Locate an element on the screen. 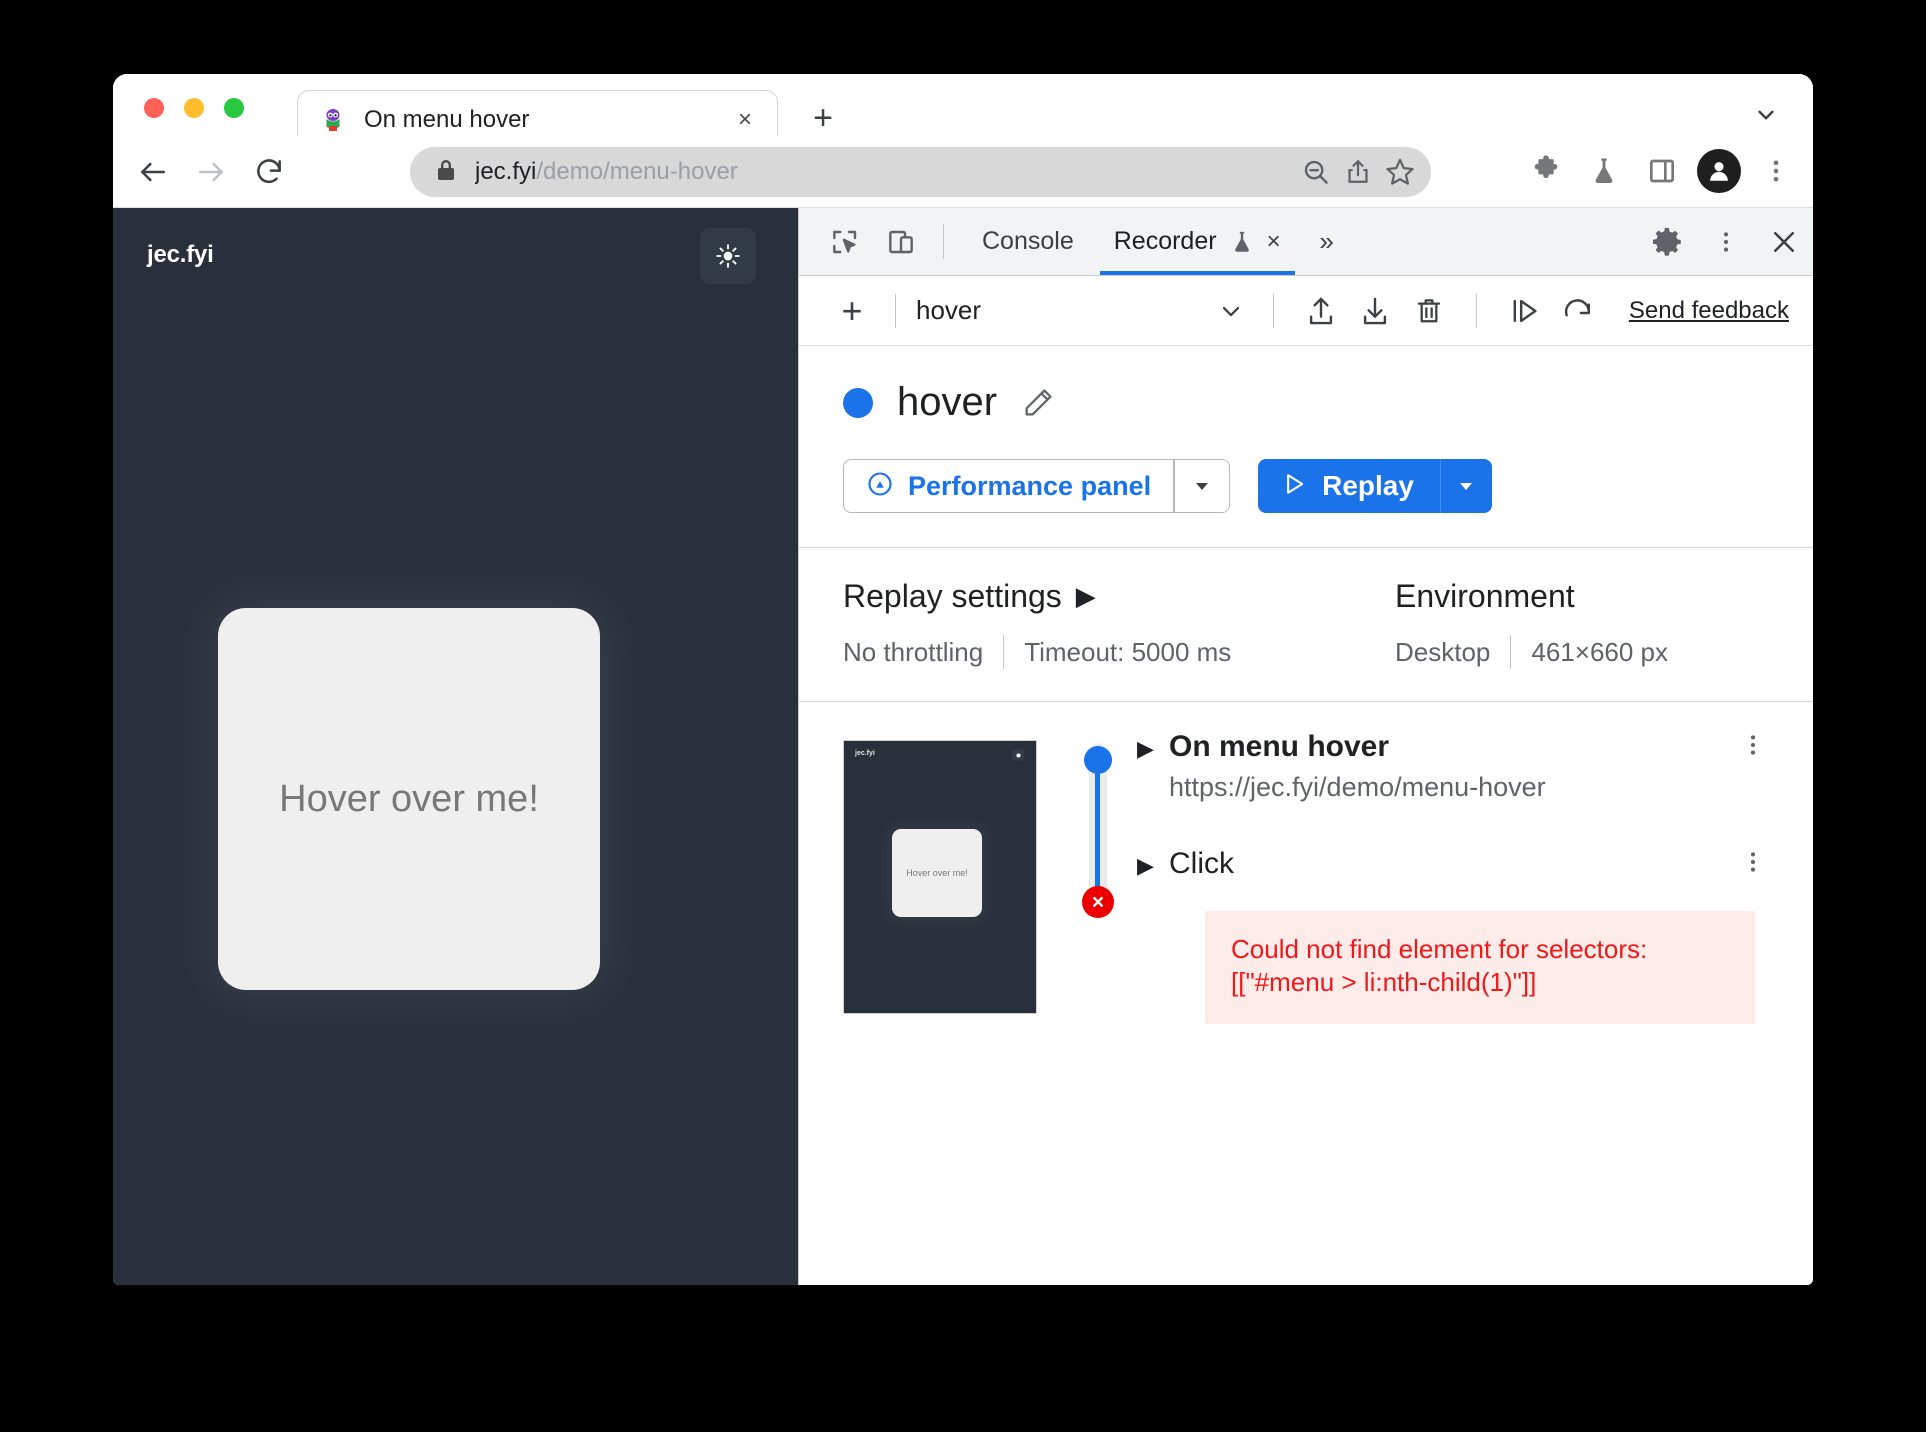 This screenshot has width=1926, height=1432. address-bar: jec.fyi/demo/menu-hover is located at coordinates (920, 172).